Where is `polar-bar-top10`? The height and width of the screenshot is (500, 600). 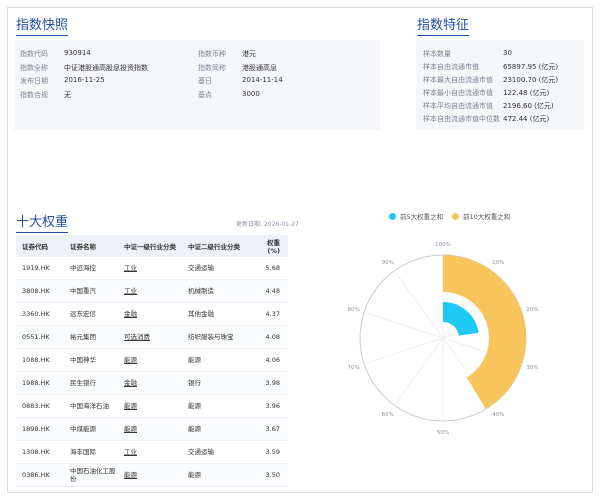 polar-bar-top10 is located at coordinates (484, 332).